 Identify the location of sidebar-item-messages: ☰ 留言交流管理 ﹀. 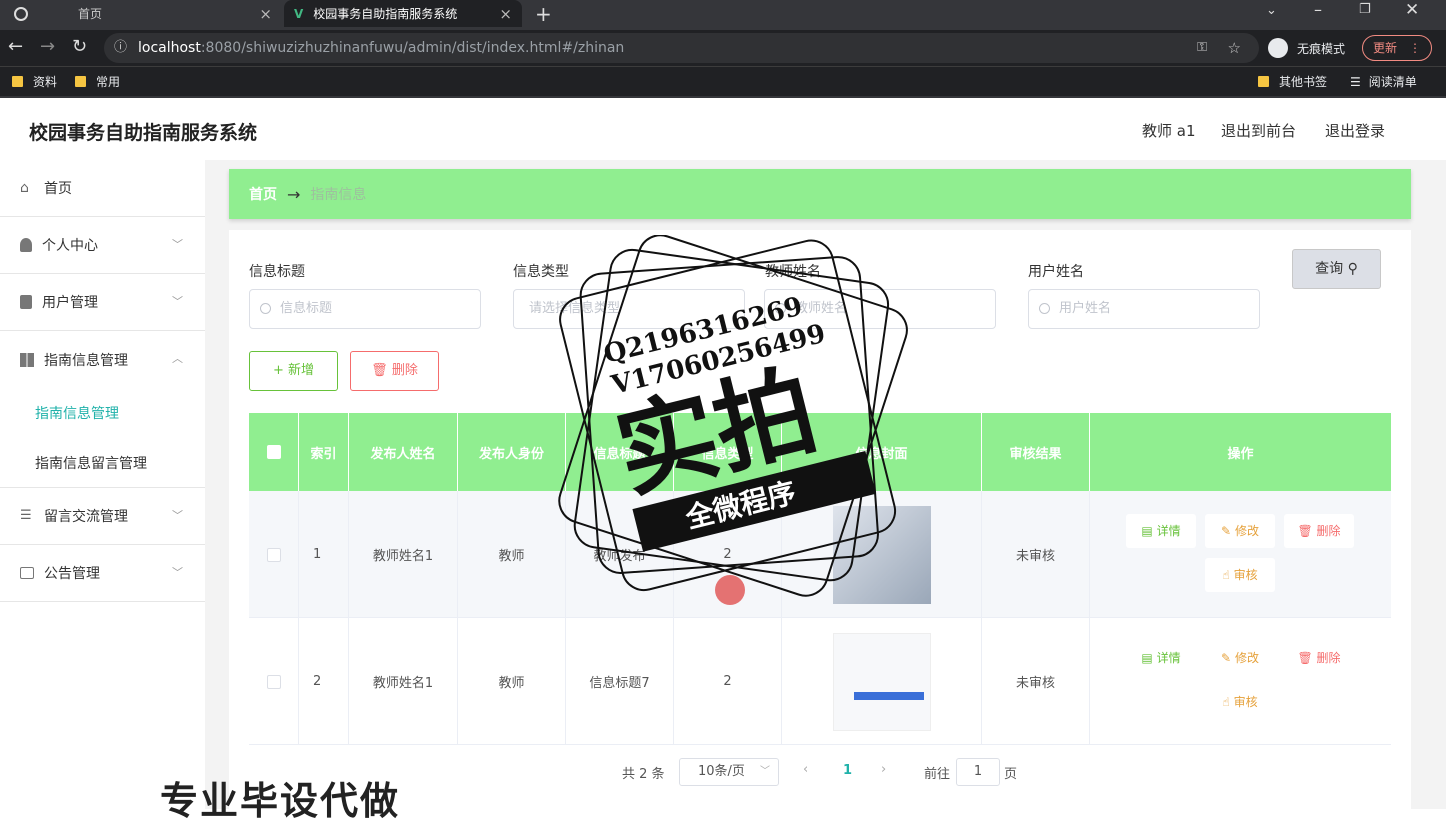
(102, 516).